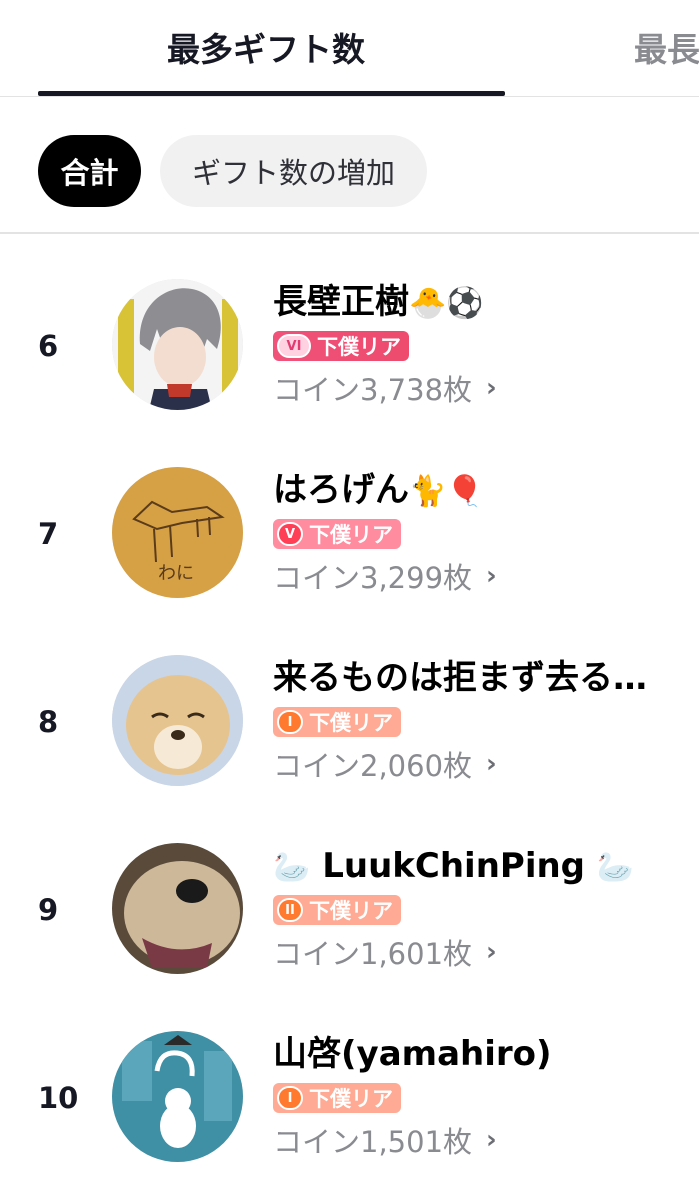 This screenshot has width=699, height=1200. Describe the element at coordinates (483, 764) in the screenshot. I see `coin-count: コイン2,060枚 ›` at that location.